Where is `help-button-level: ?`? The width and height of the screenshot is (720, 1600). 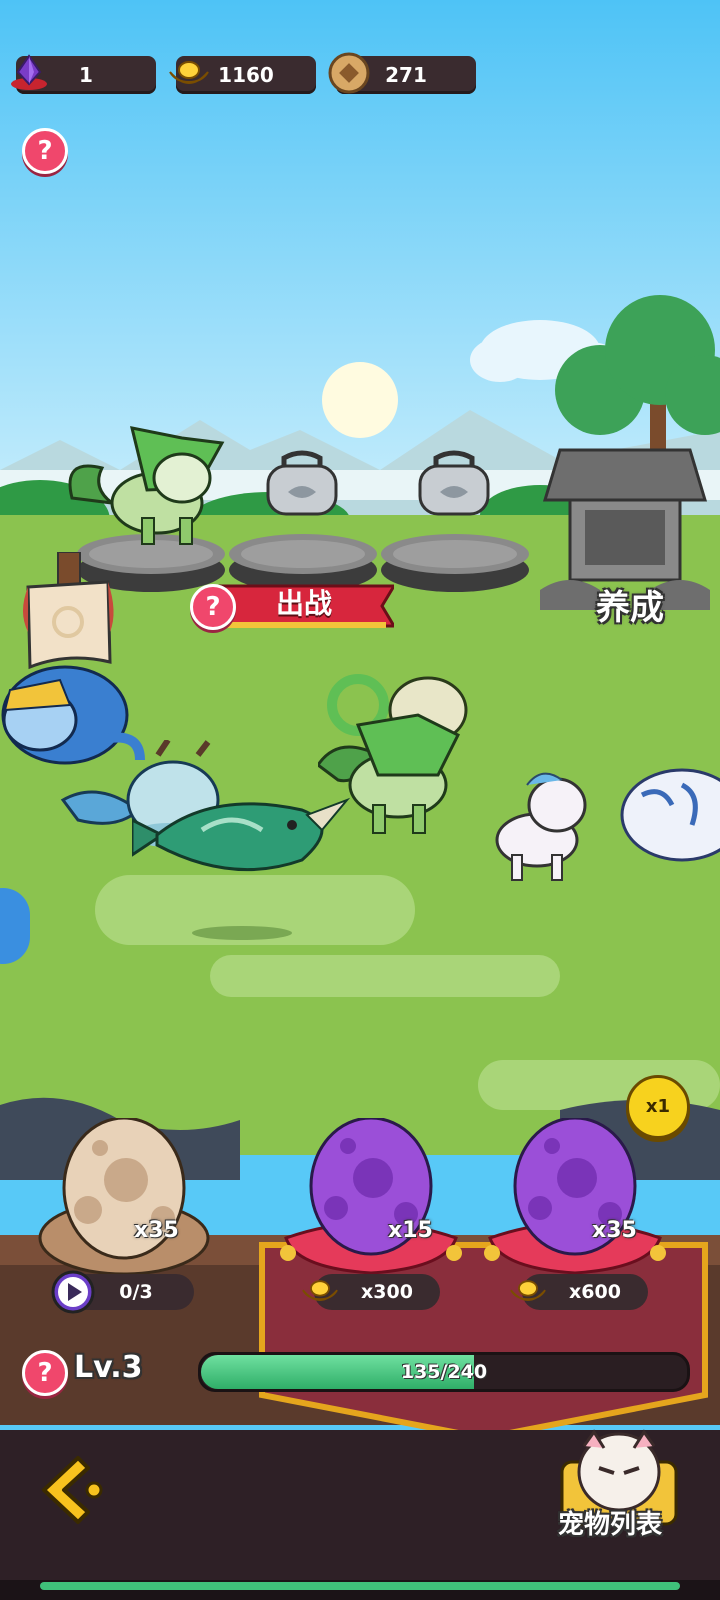
help-button-level: ? is located at coordinates (45, 1373).